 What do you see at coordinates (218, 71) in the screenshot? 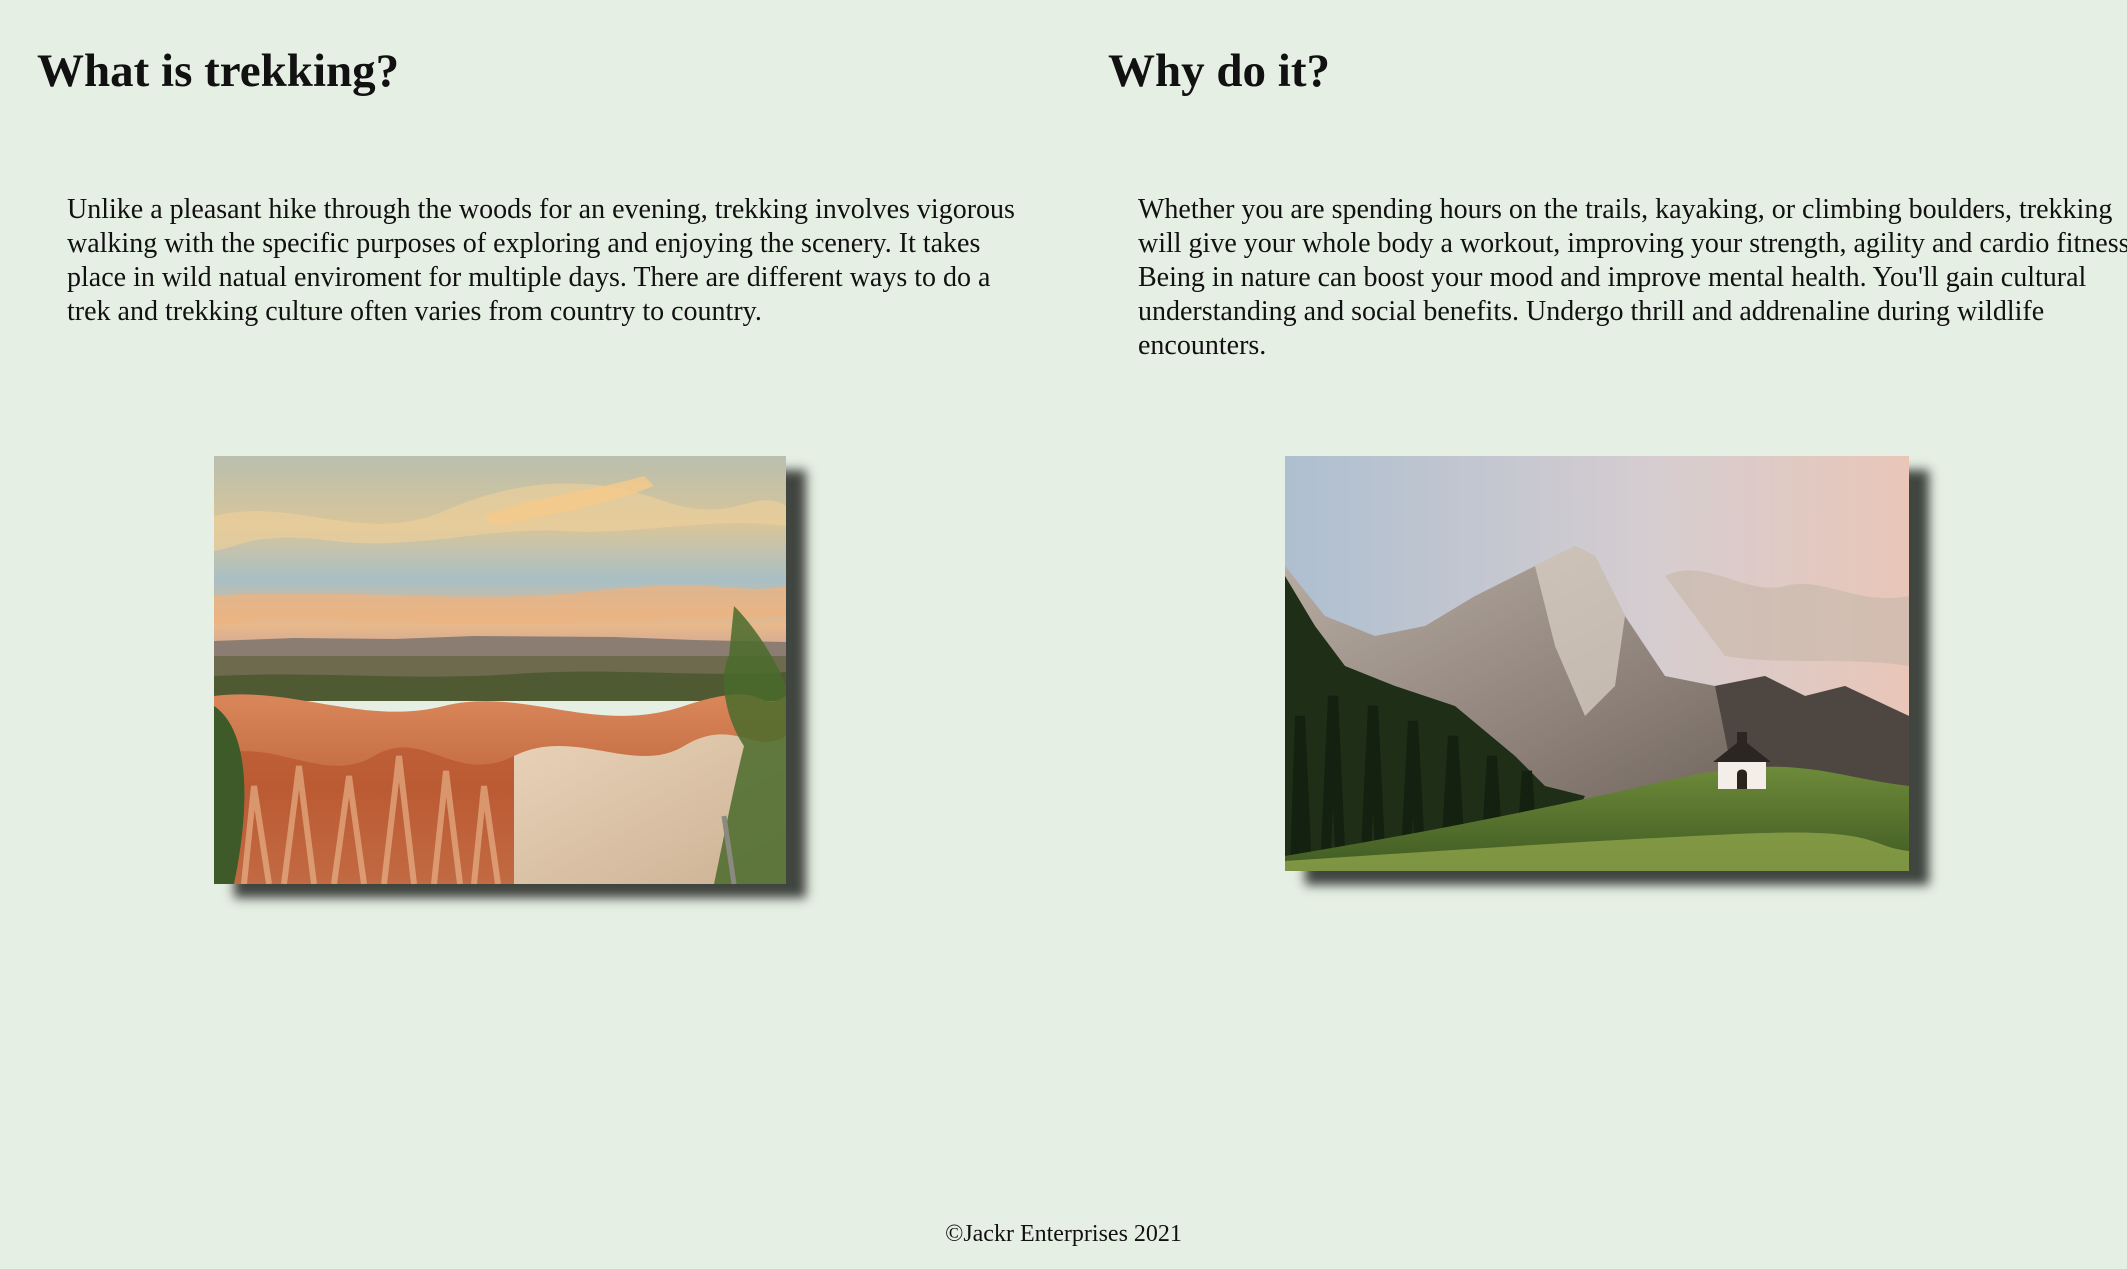
I see `what-is-trekking-heading: What is trekking?` at bounding box center [218, 71].